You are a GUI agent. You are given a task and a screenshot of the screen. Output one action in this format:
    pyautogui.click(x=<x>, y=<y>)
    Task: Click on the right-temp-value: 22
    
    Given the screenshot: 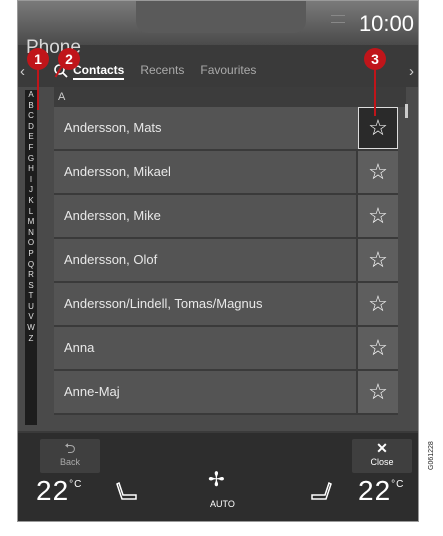 What is the action you would take?
    pyautogui.click(x=375, y=490)
    